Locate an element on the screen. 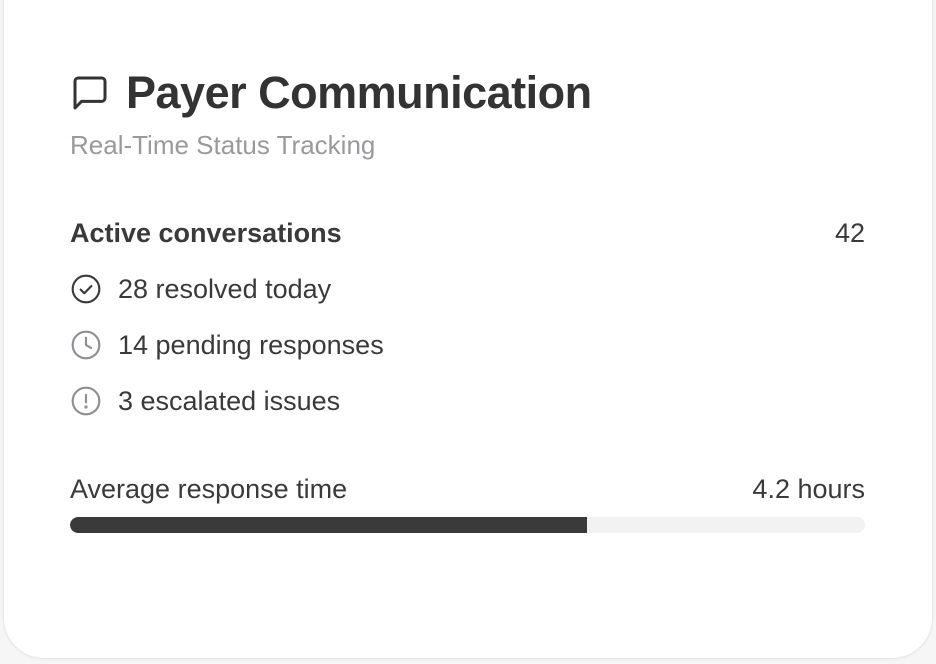 The image size is (936, 664). active-conversations-label: Active conversations is located at coordinates (206, 232).